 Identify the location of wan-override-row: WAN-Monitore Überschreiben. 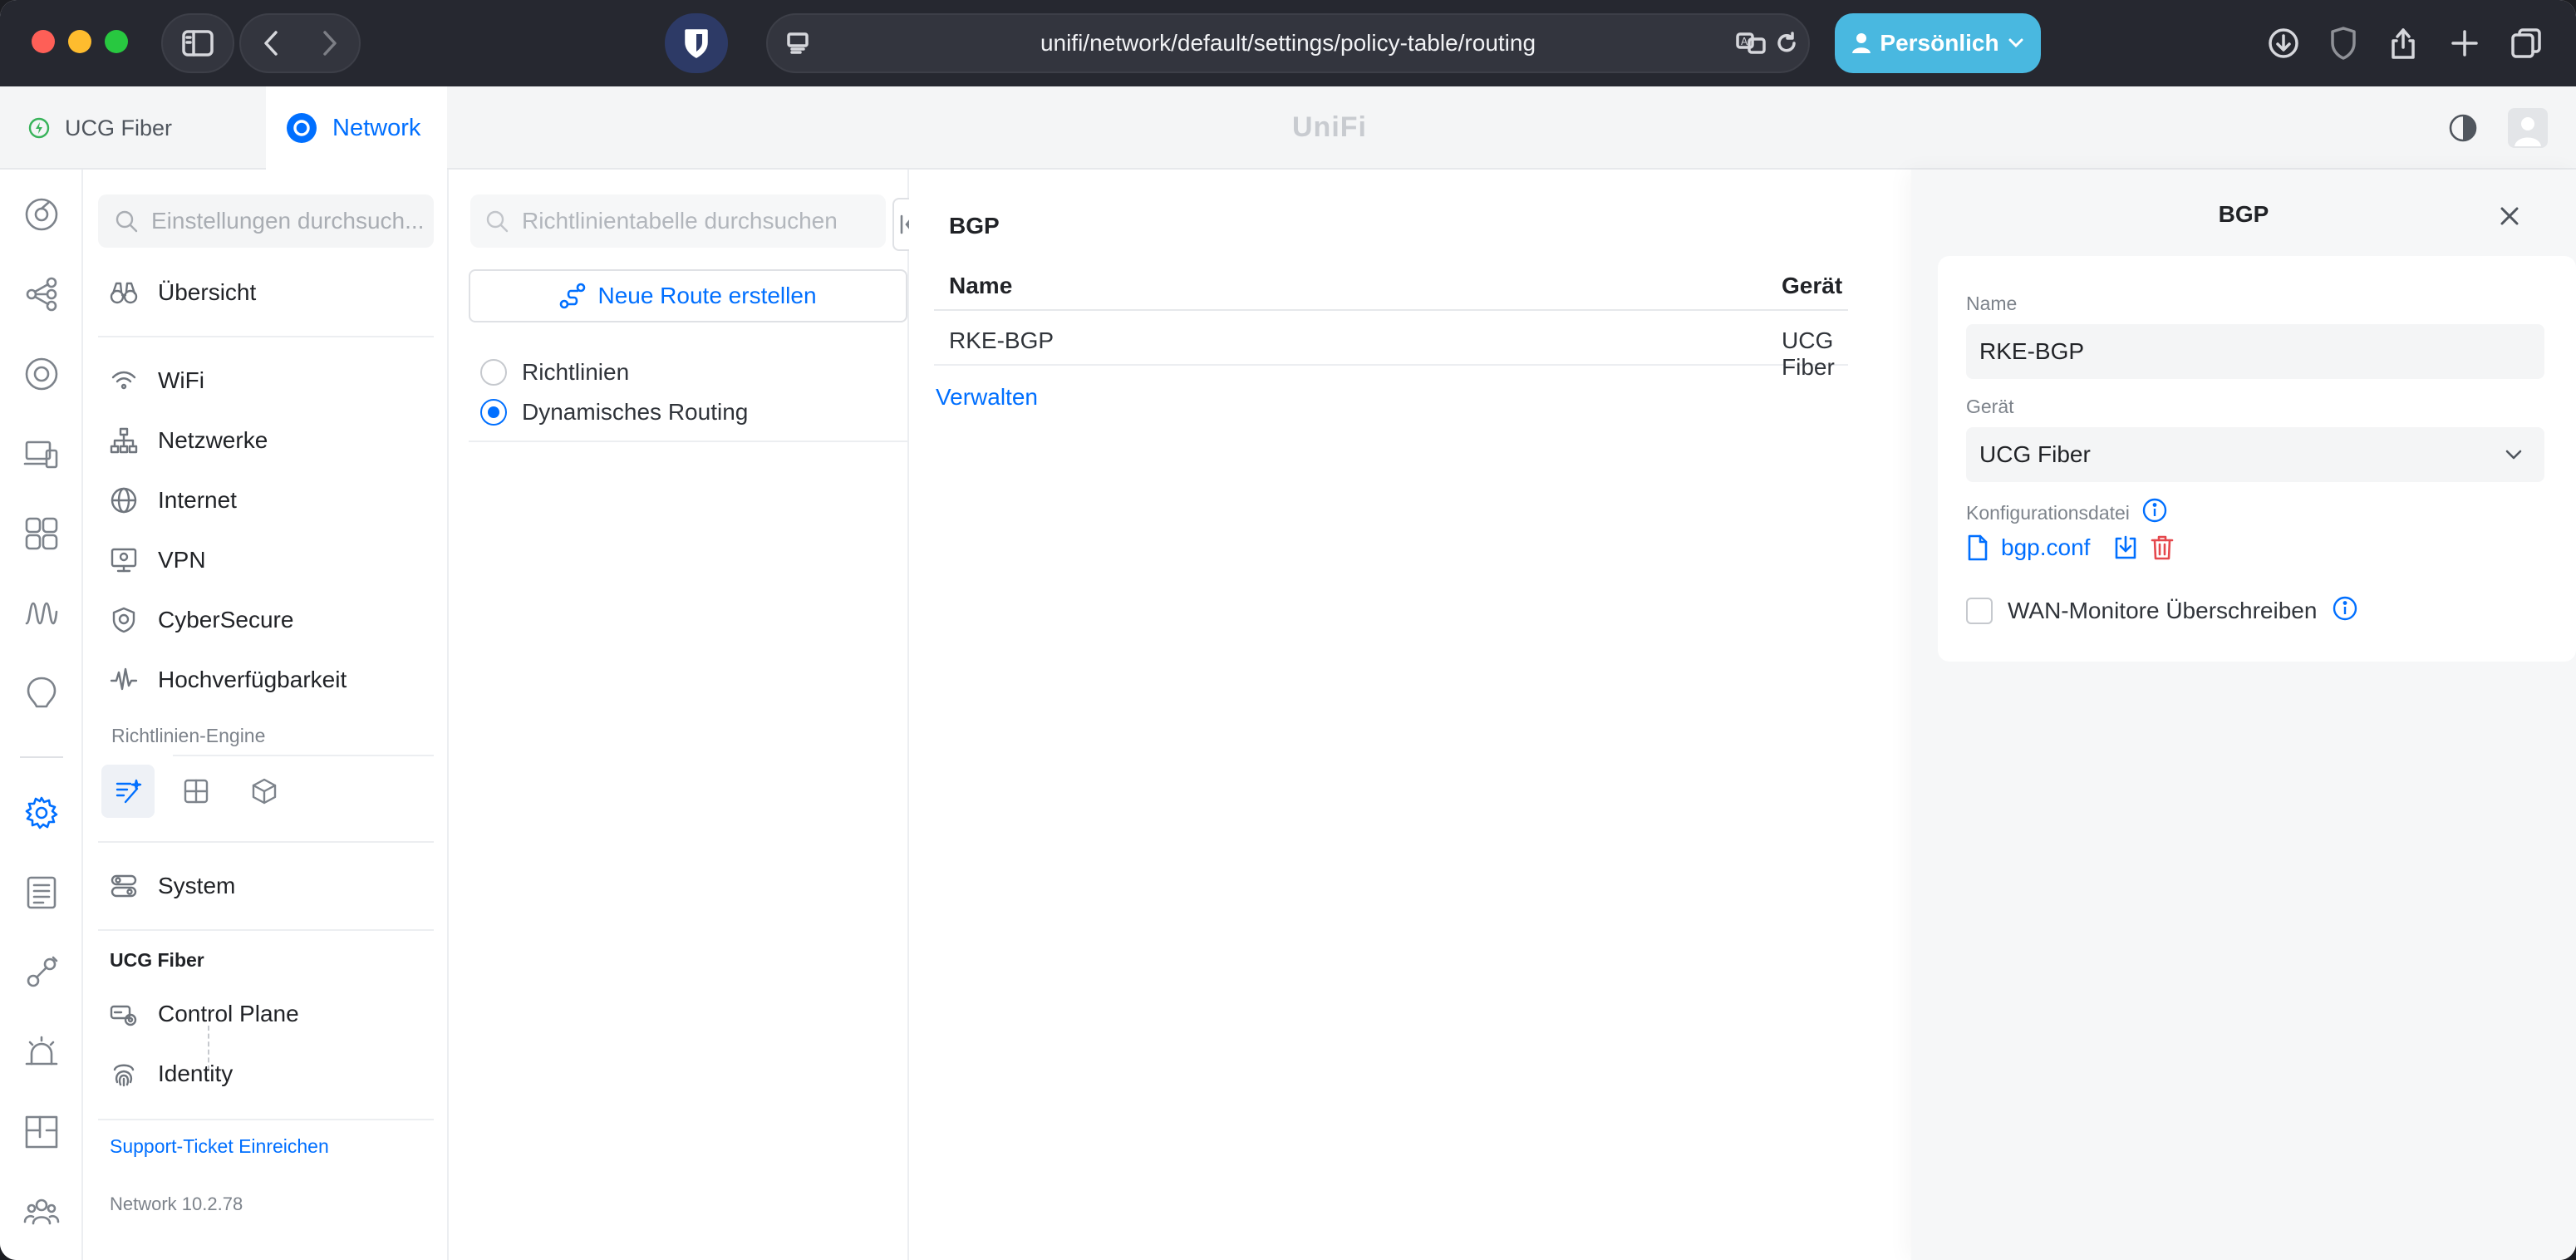
(2162, 610).